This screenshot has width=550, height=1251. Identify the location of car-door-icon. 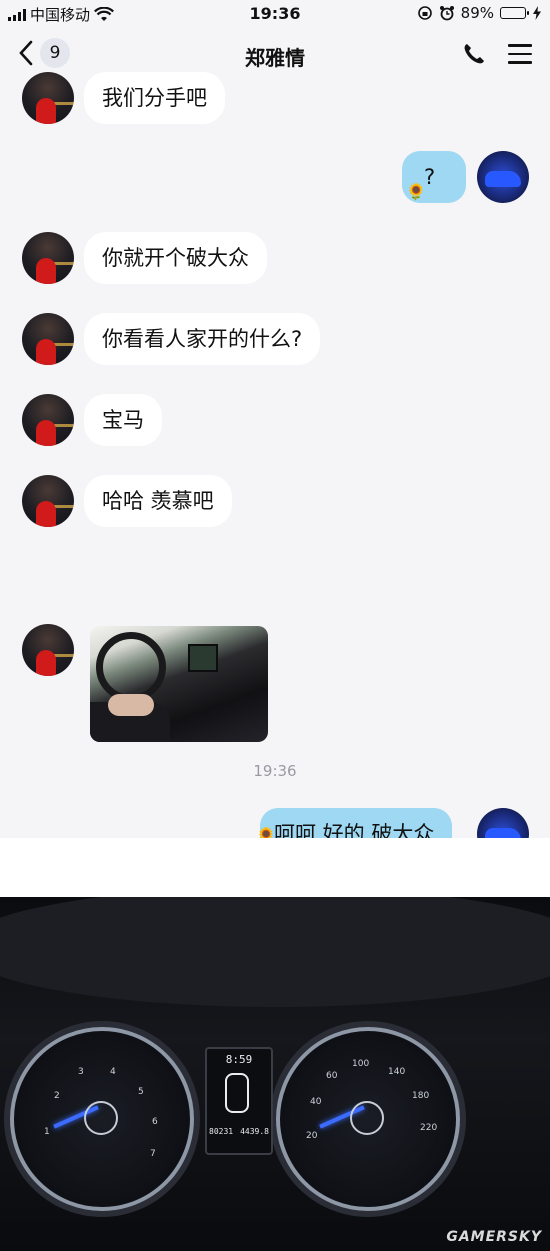
(237, 1093).